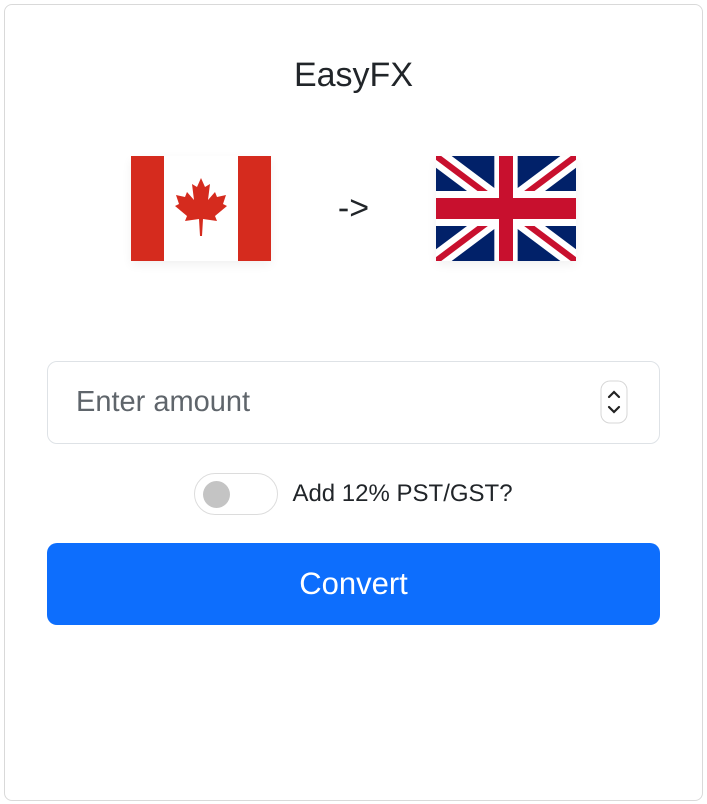 This screenshot has width=707, height=804. What do you see at coordinates (353, 584) in the screenshot?
I see `convert-button: Convert` at bounding box center [353, 584].